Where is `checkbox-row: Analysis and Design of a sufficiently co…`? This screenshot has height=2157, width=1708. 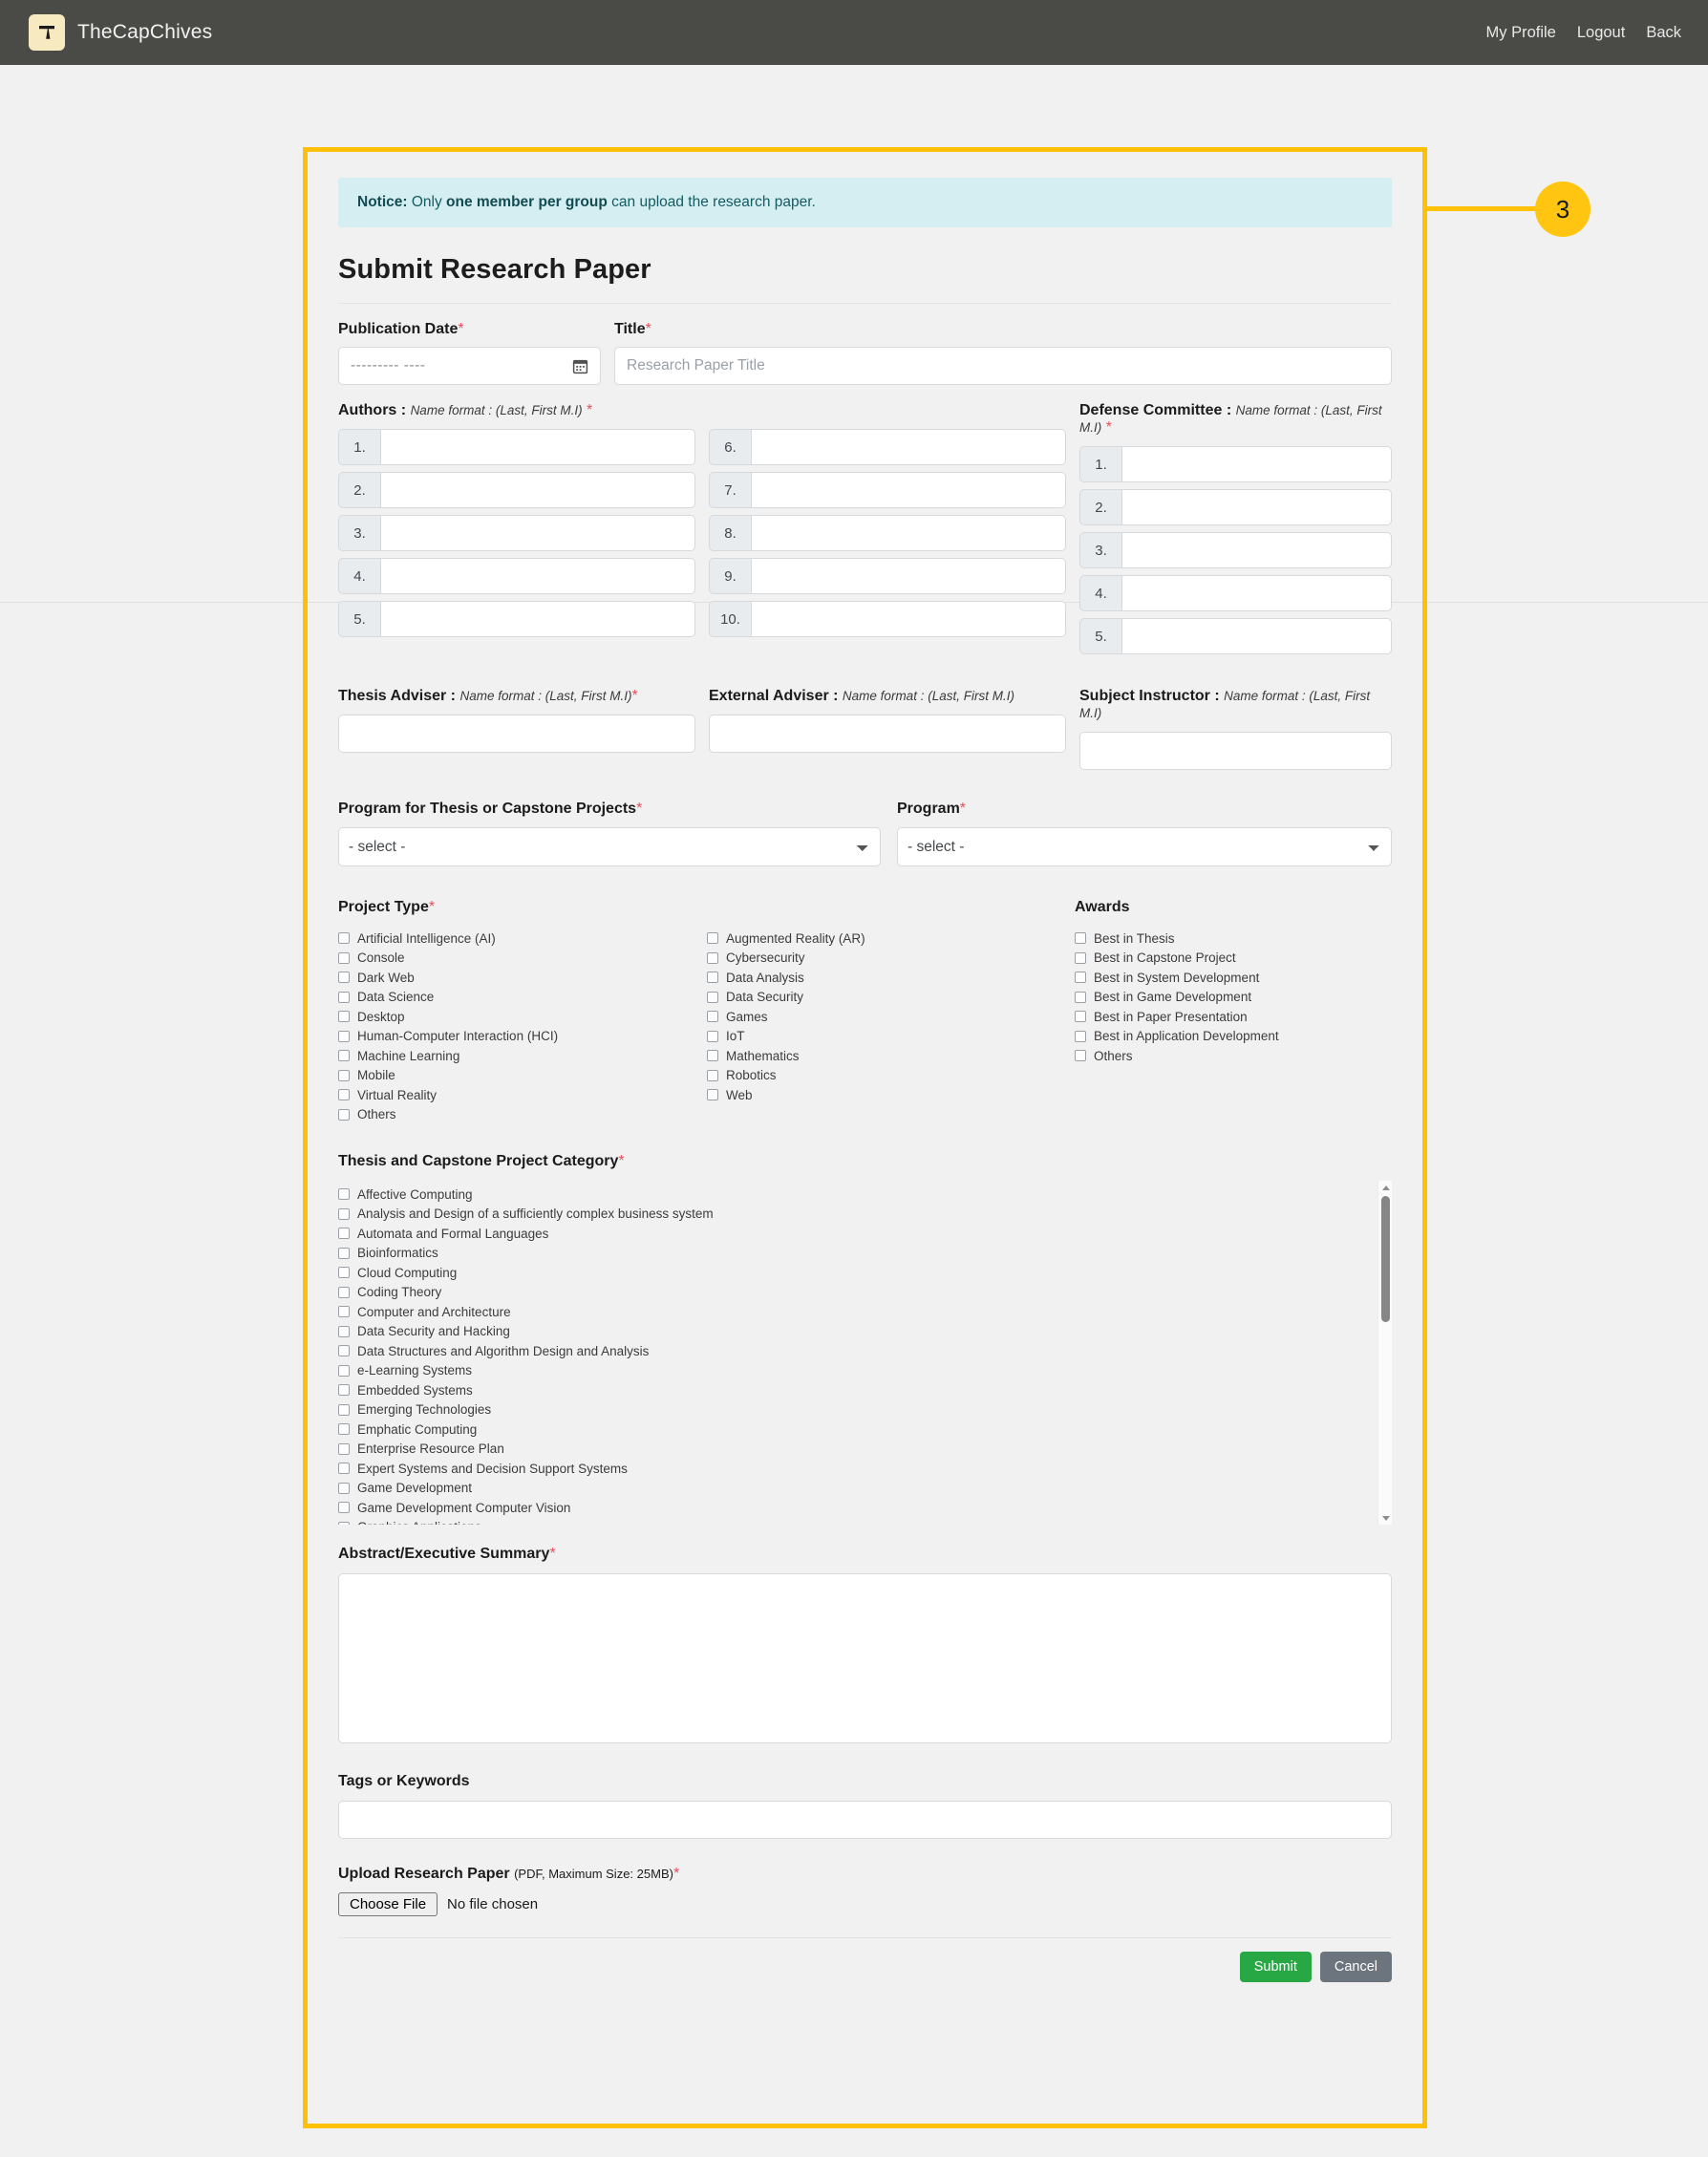 checkbox-row: Analysis and Design of a sufficiently co… is located at coordinates (865, 1215).